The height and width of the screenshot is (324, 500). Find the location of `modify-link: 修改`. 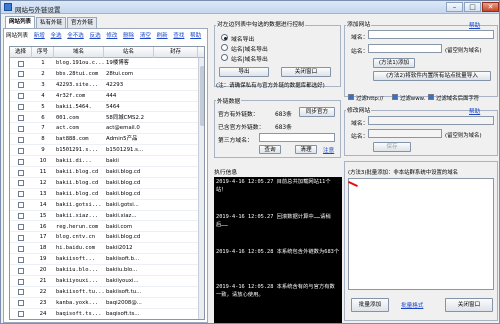

modify-link: 修改 is located at coordinates (111, 36).